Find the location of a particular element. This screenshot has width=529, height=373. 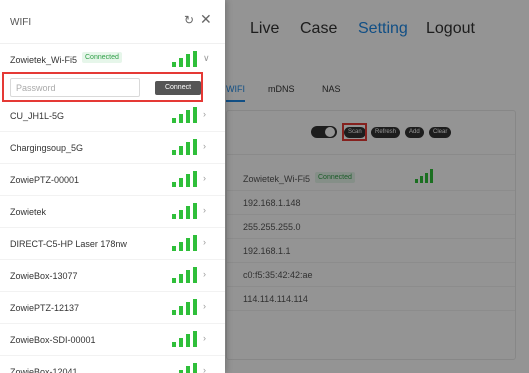

network-item: Chargingsoup_5G › is located at coordinates (112, 148).